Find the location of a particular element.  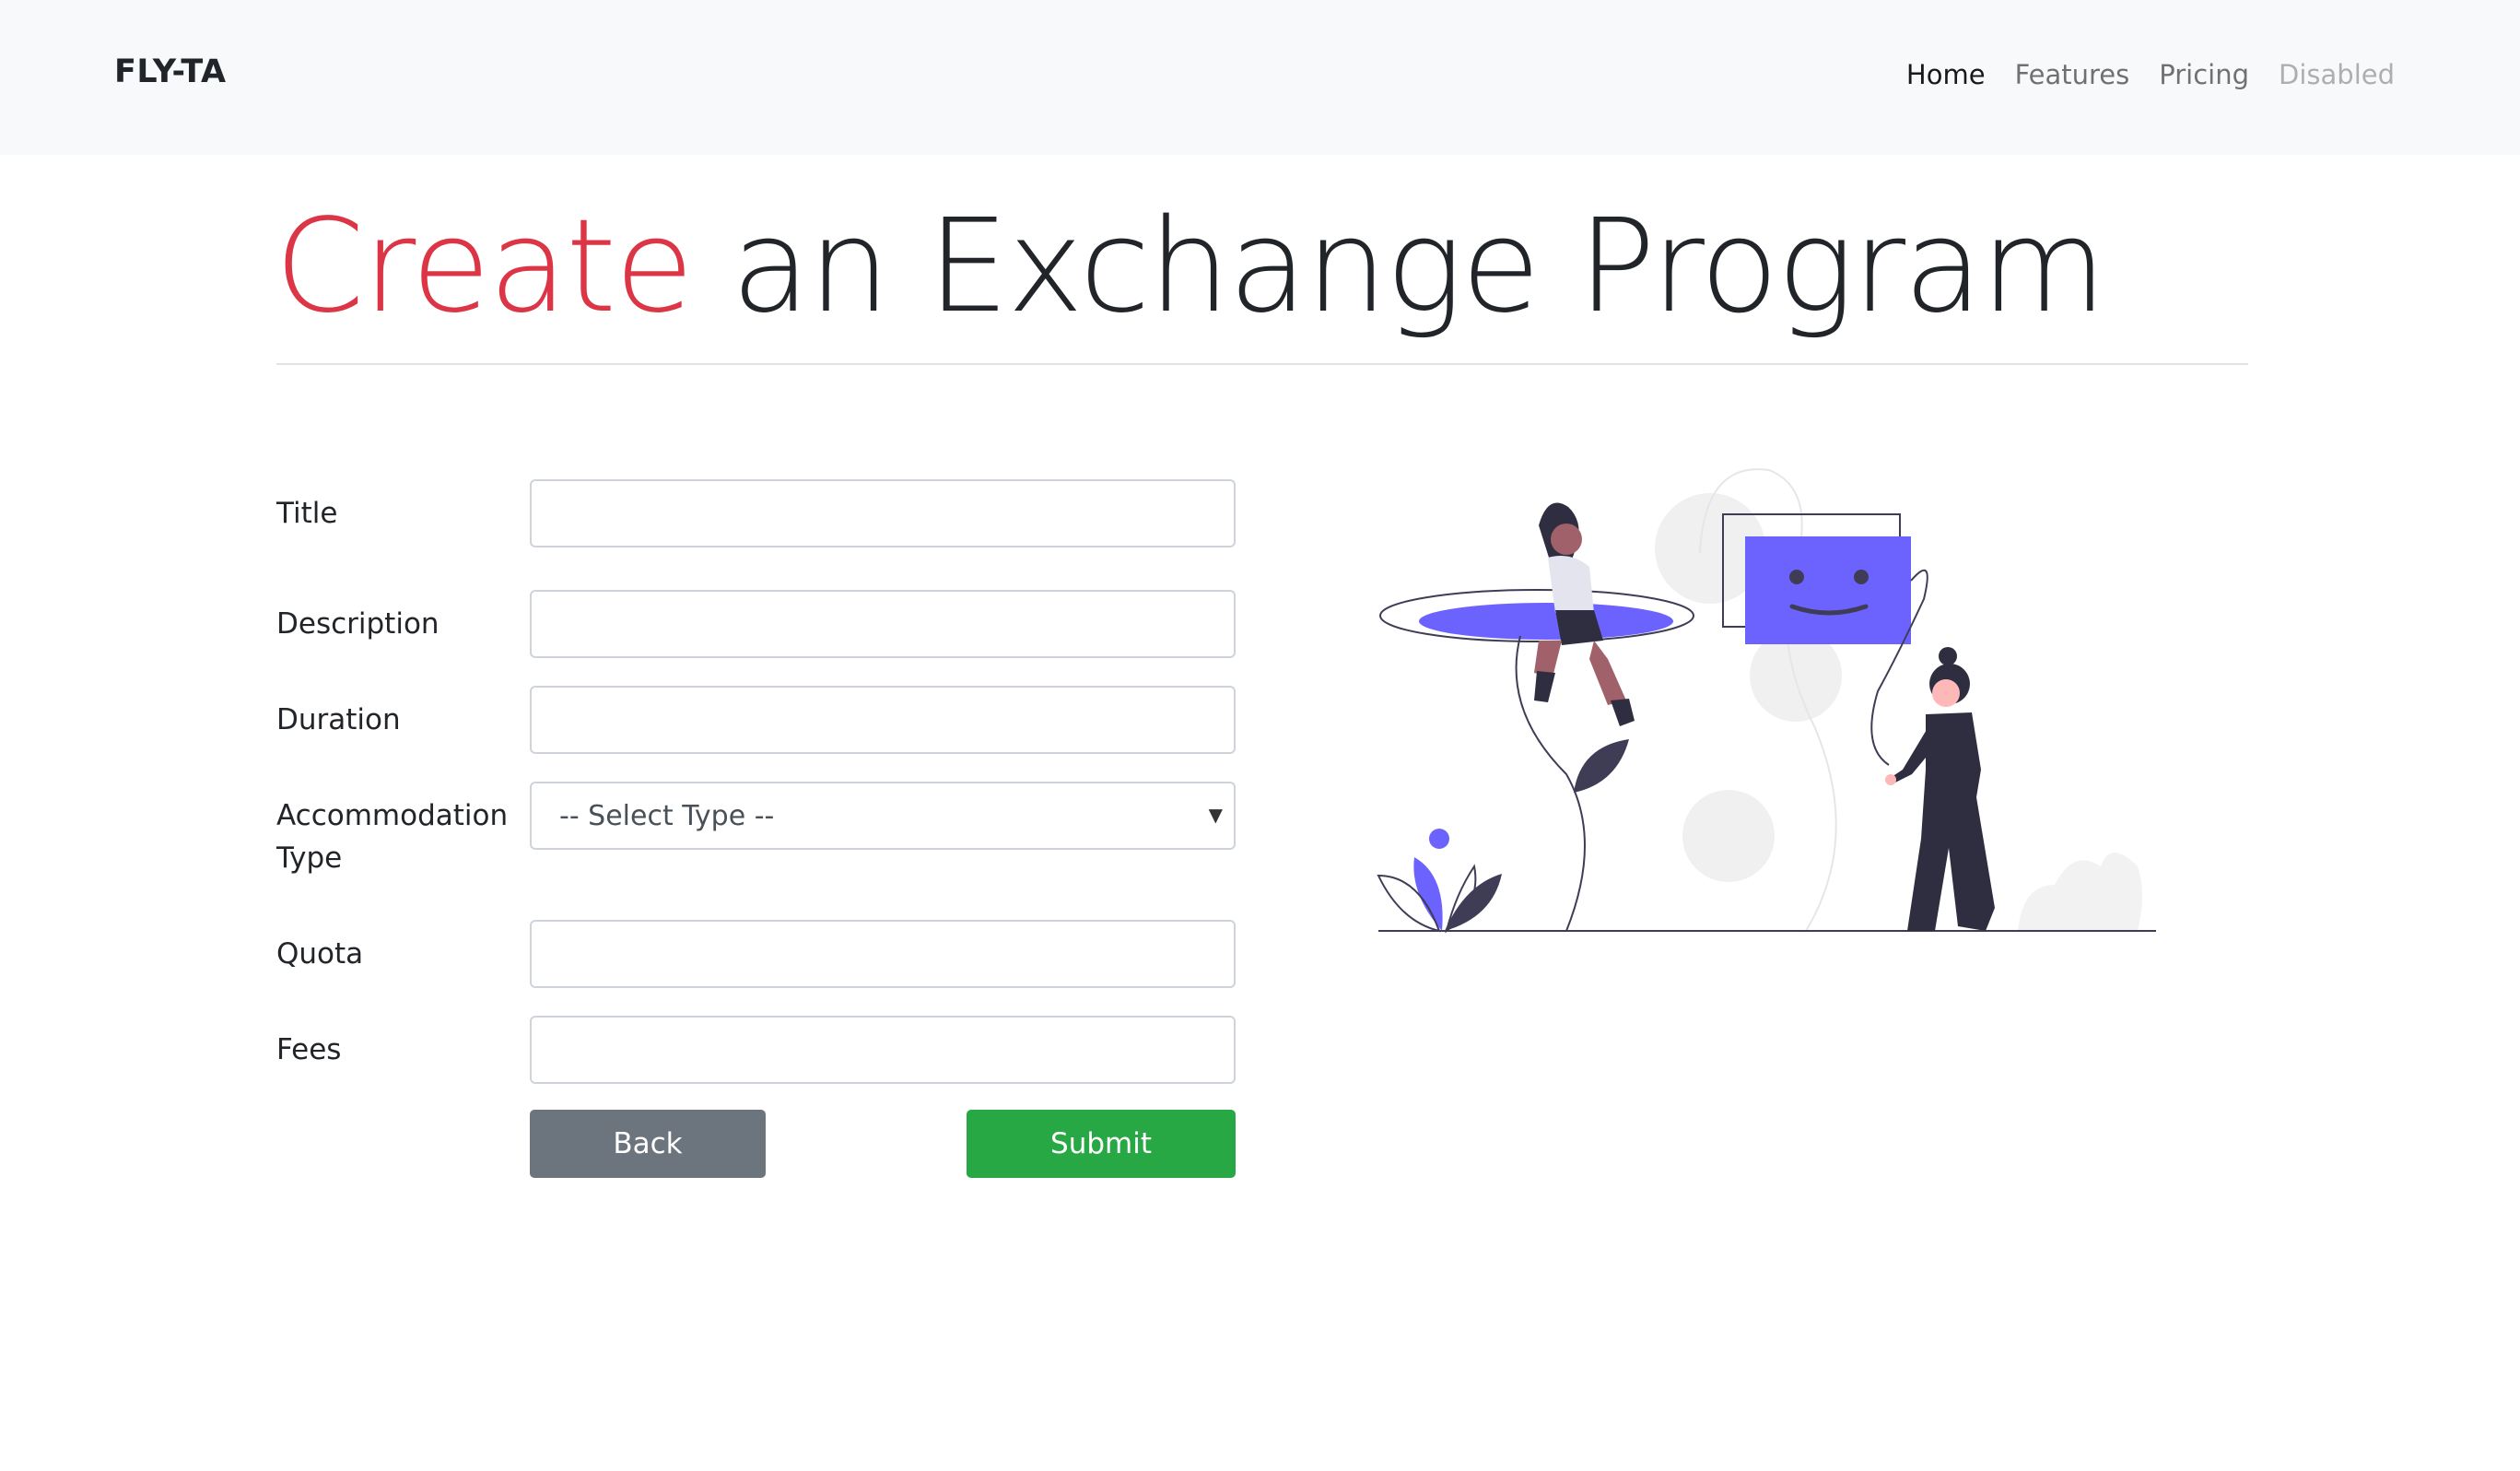

flower-petal is located at coordinates (1473, 902).